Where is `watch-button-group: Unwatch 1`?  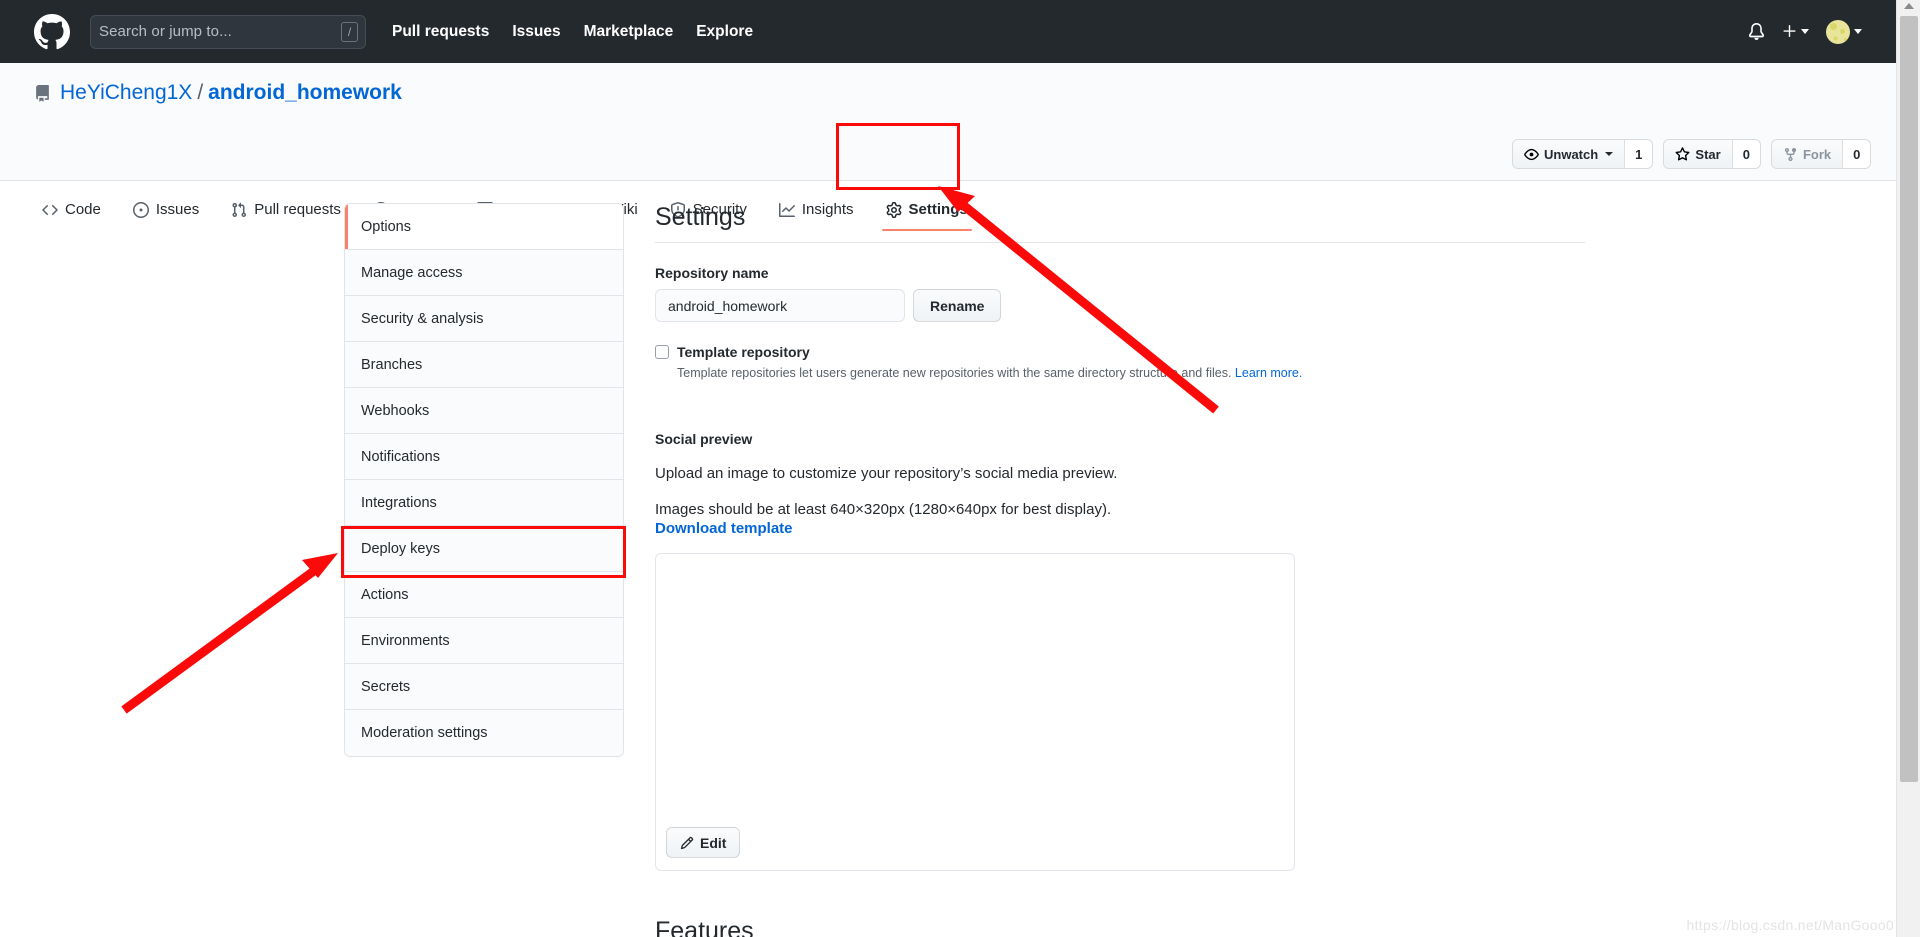
watch-button-group: Unwatch 1 is located at coordinates (1583, 154).